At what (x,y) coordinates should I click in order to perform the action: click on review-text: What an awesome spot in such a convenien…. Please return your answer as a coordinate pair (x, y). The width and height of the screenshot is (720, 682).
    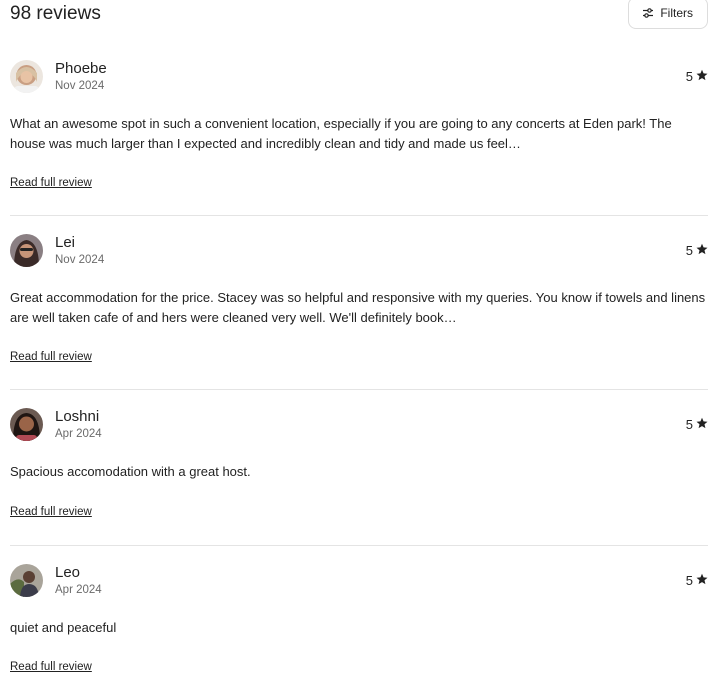
    Looking at the image, I should click on (341, 133).